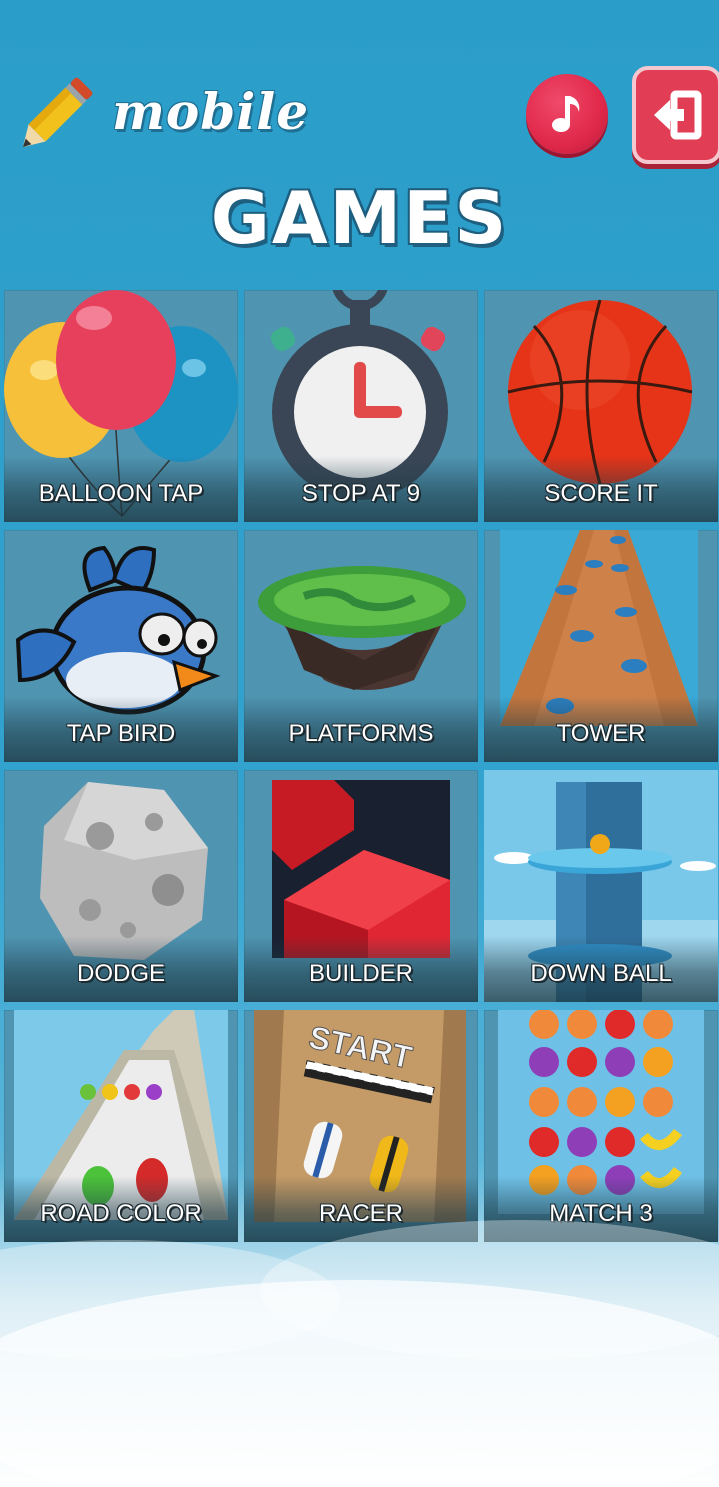 This screenshot has height=1487, width=719. What do you see at coordinates (601, 973) in the screenshot?
I see `game-label: DOWN BALL` at bounding box center [601, 973].